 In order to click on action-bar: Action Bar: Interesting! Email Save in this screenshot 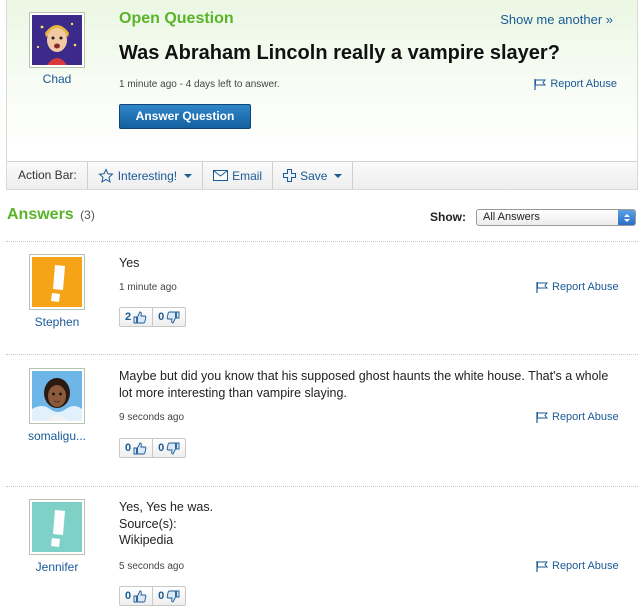, I will do `click(322, 175)`.